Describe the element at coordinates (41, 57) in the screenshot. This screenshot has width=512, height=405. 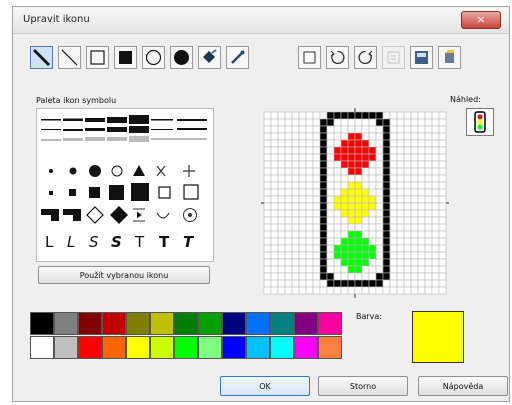
I see `line-thick-tool` at that location.